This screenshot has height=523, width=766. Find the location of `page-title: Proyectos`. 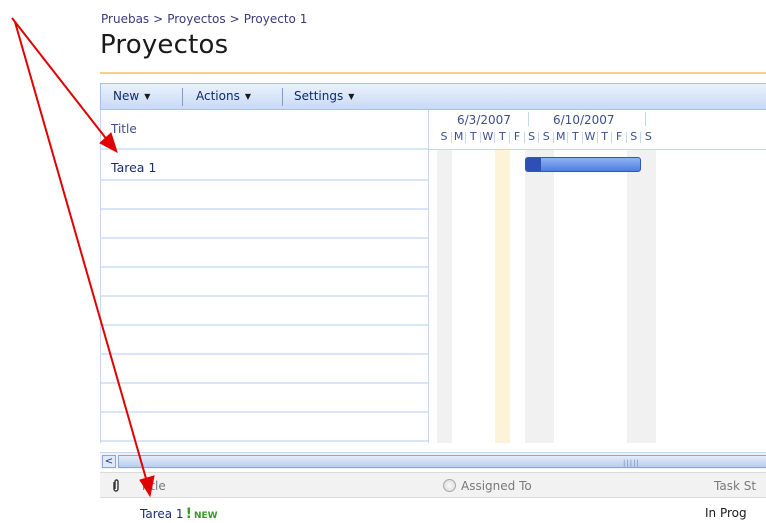

page-title: Proyectos is located at coordinates (164, 45).